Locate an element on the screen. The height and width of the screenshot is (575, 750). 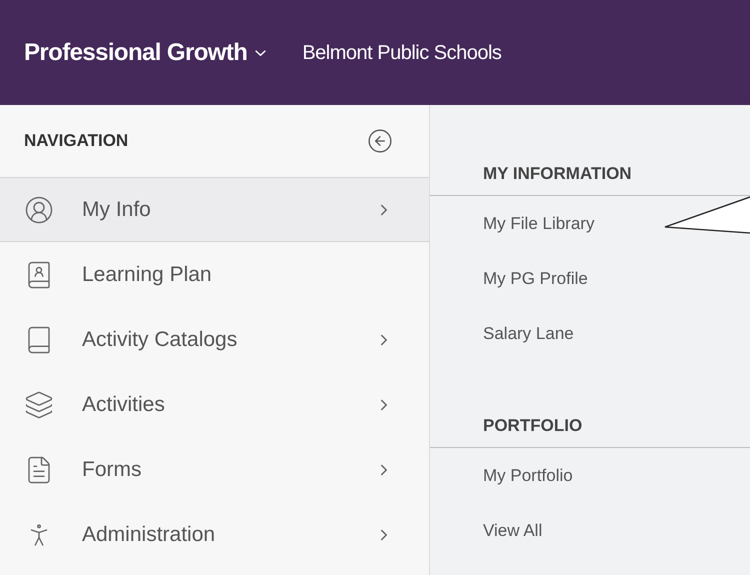
nav-item: Activity Catalogs is located at coordinates (214, 339).